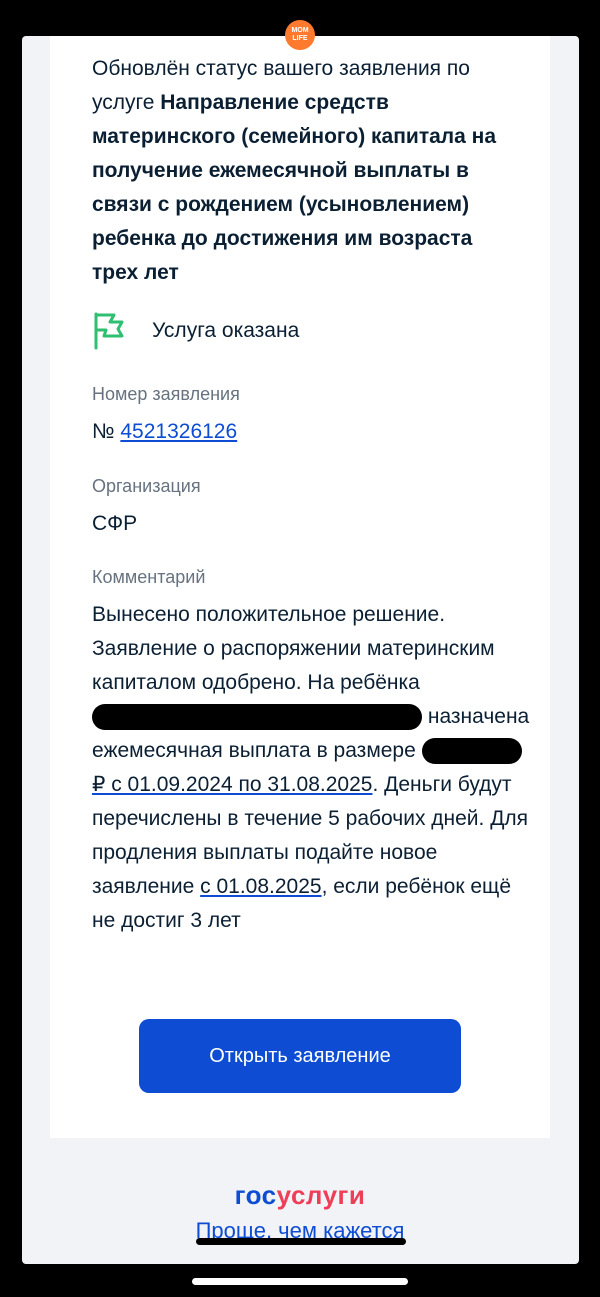  What do you see at coordinates (257, 717) in the screenshot?
I see `redacted-name` at bounding box center [257, 717].